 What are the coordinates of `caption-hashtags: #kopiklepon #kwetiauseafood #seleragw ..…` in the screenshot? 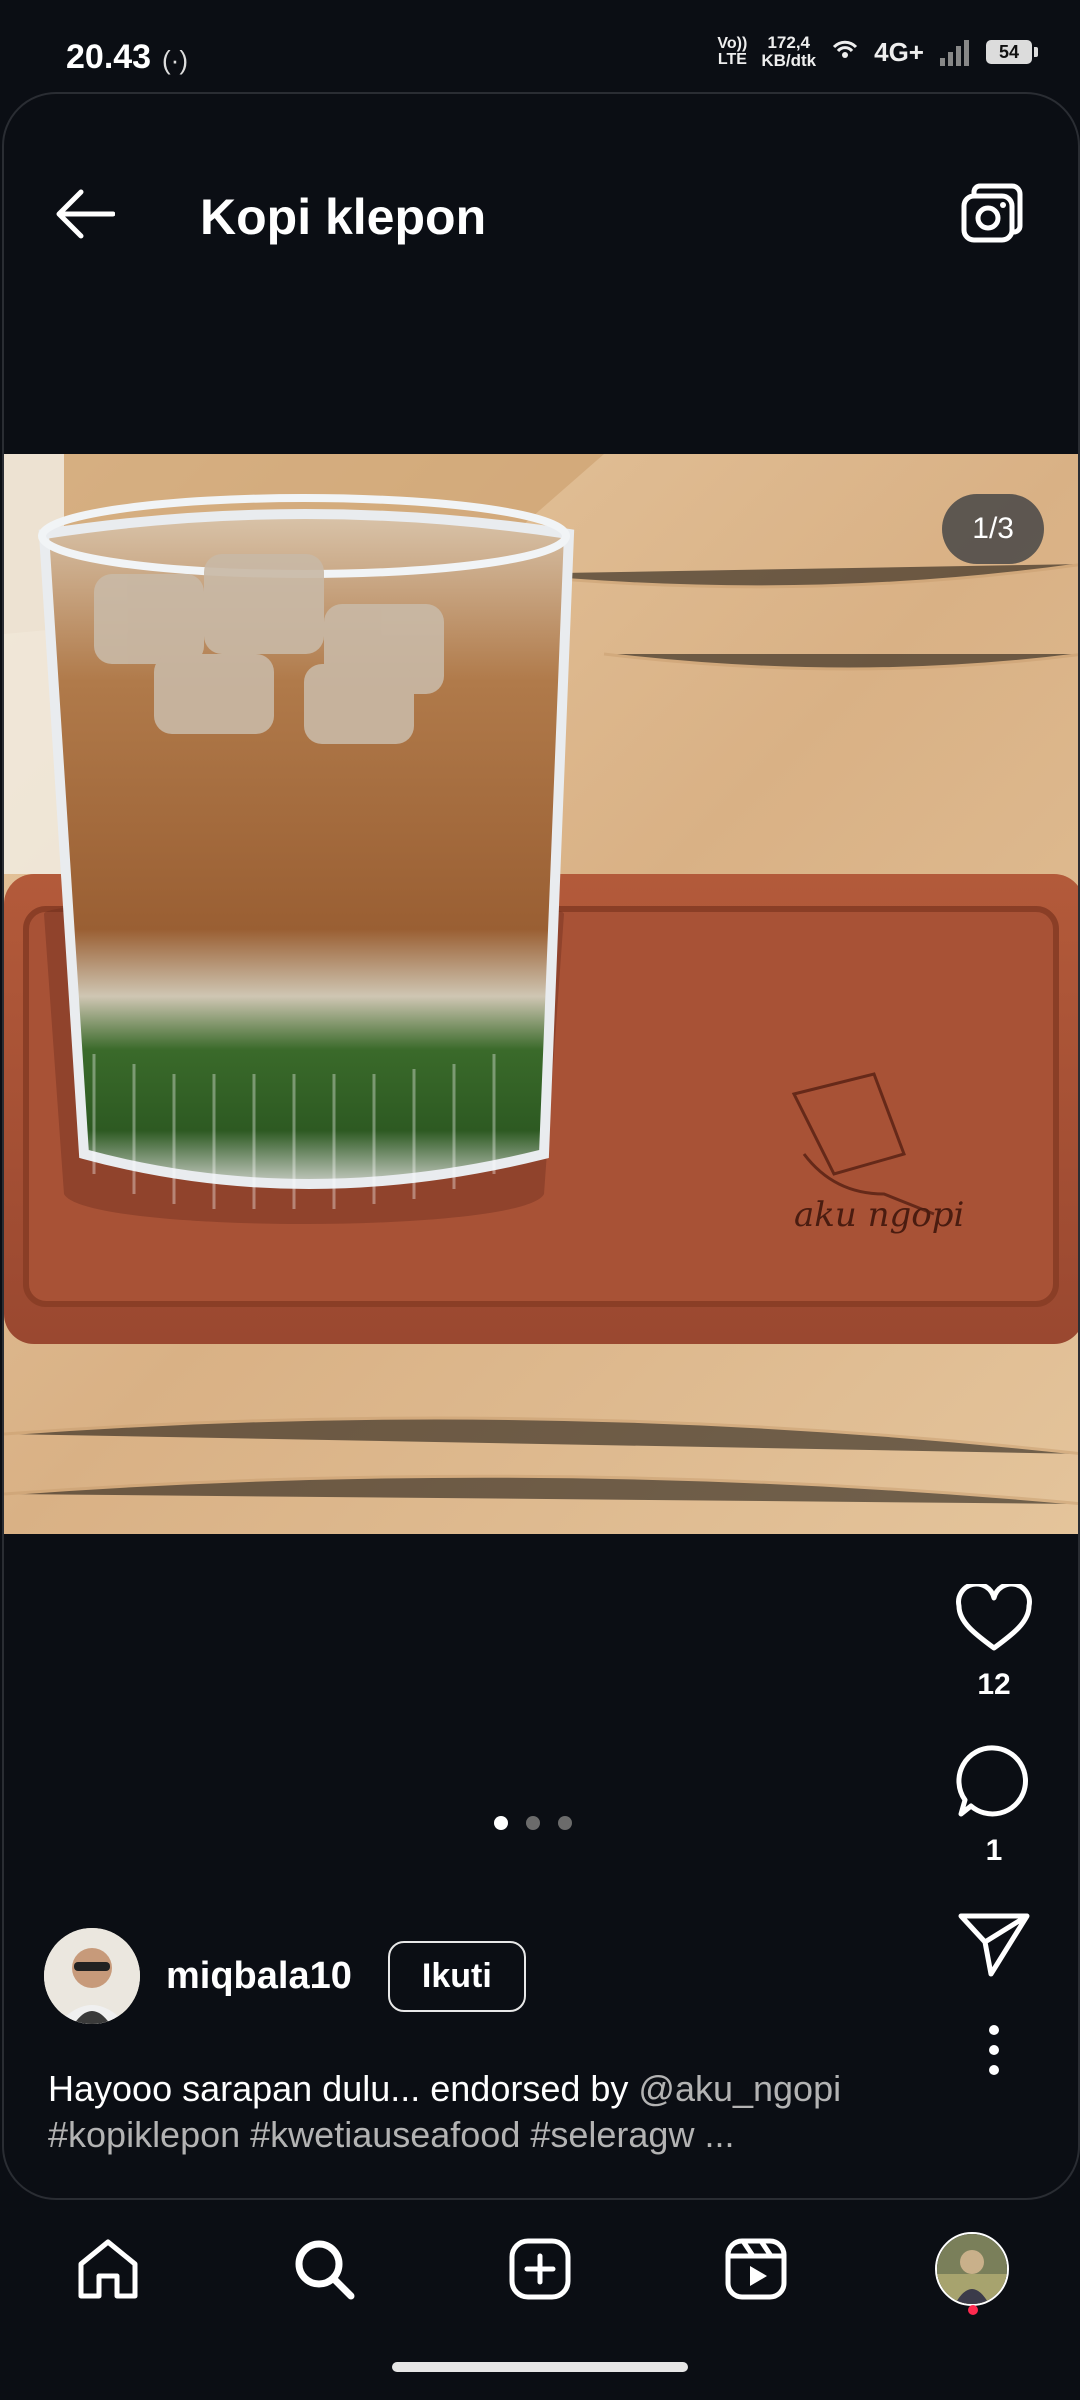 It's located at (391, 2134).